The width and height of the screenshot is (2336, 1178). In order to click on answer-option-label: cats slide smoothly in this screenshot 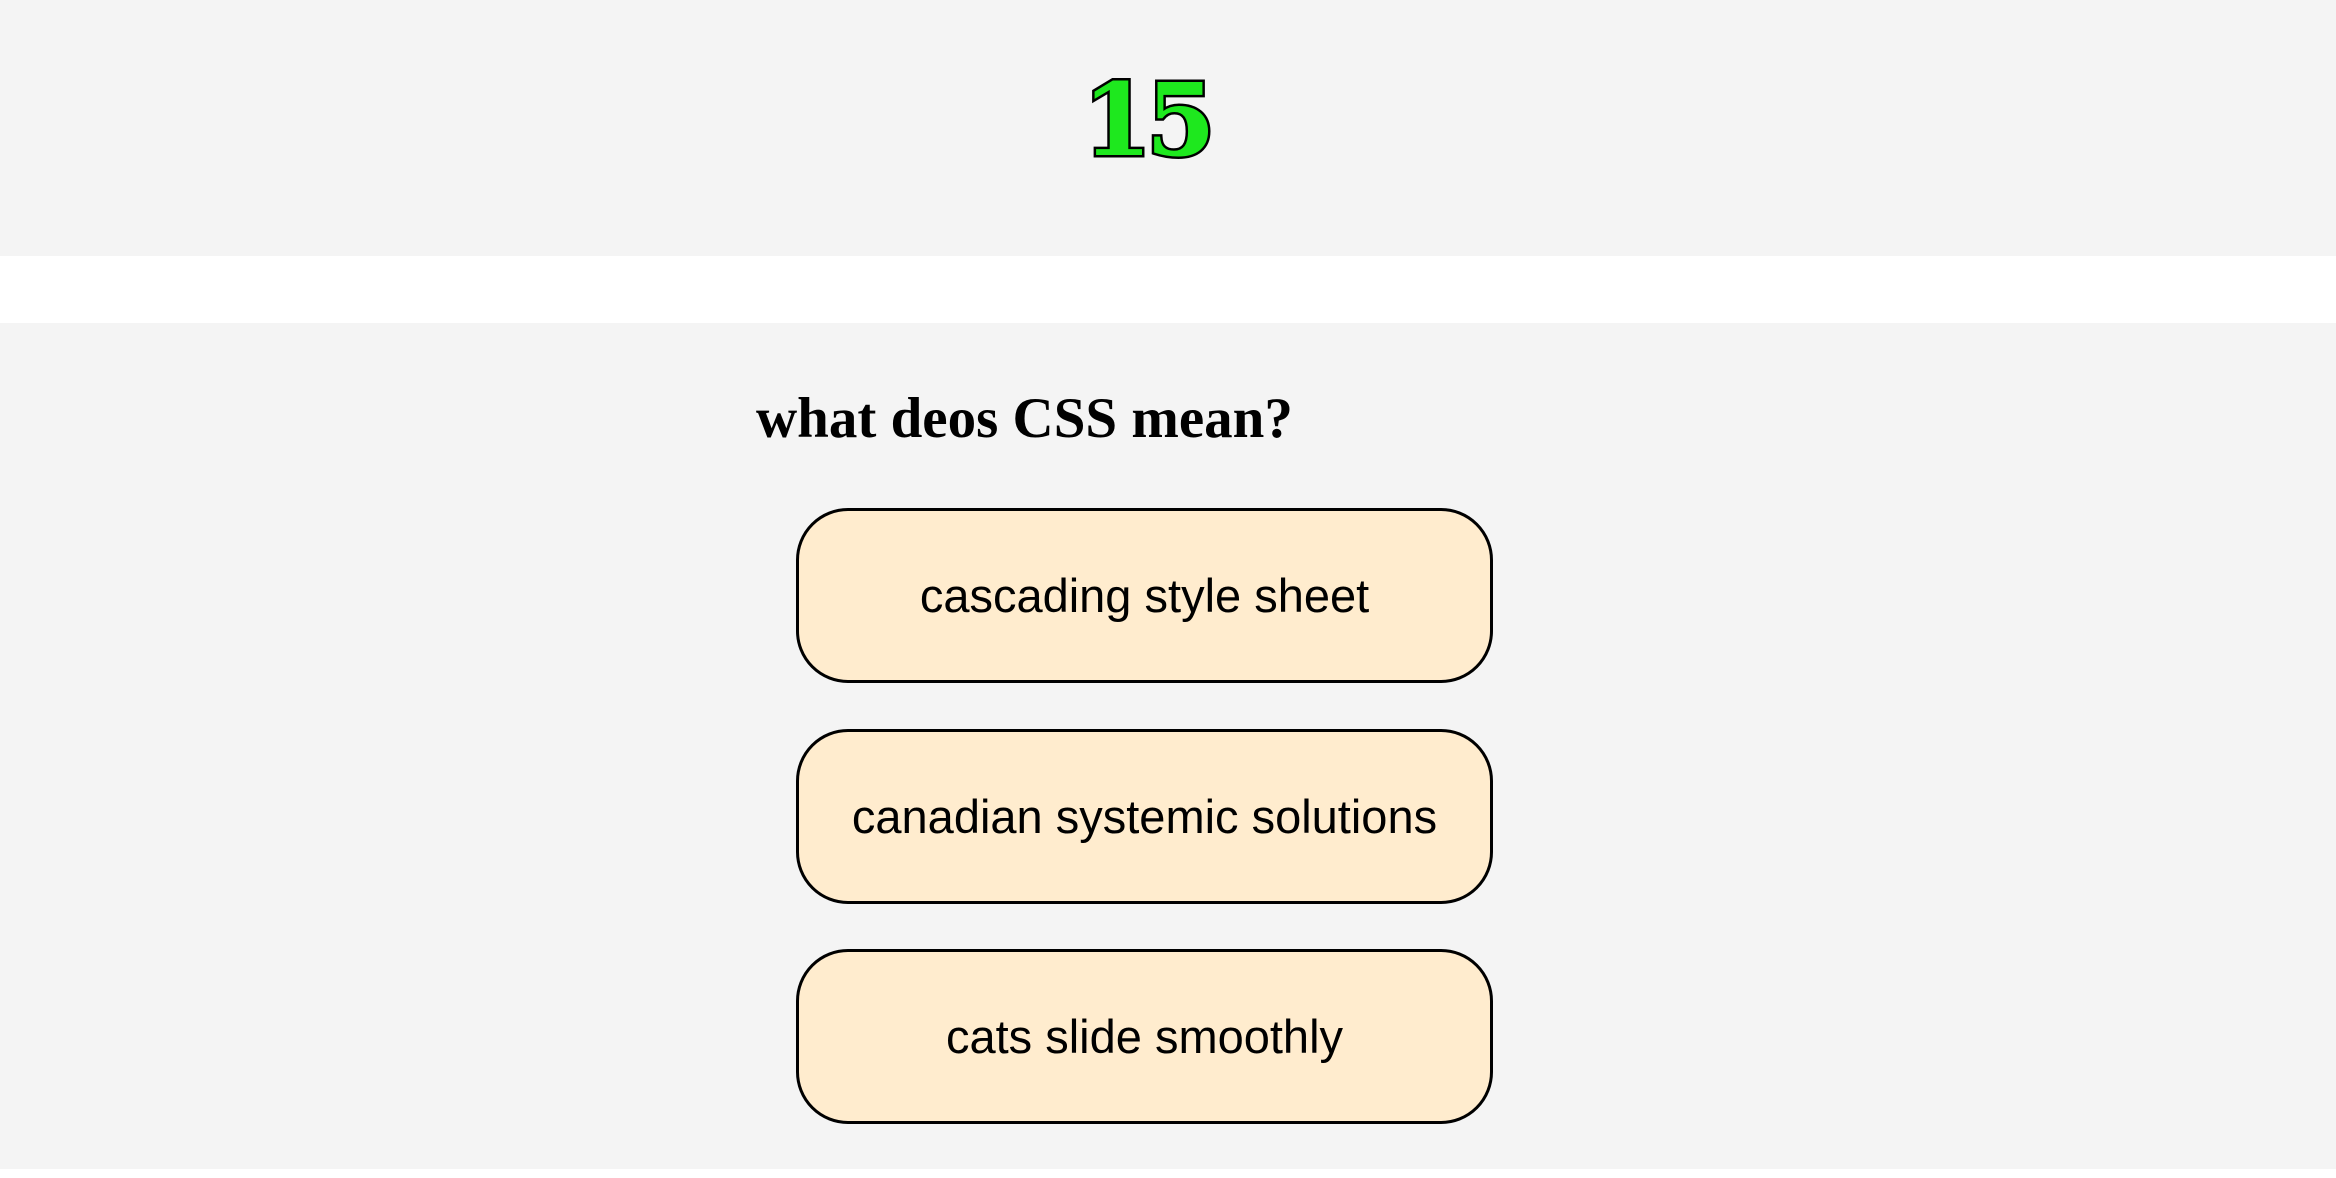, I will do `click(1144, 1036)`.